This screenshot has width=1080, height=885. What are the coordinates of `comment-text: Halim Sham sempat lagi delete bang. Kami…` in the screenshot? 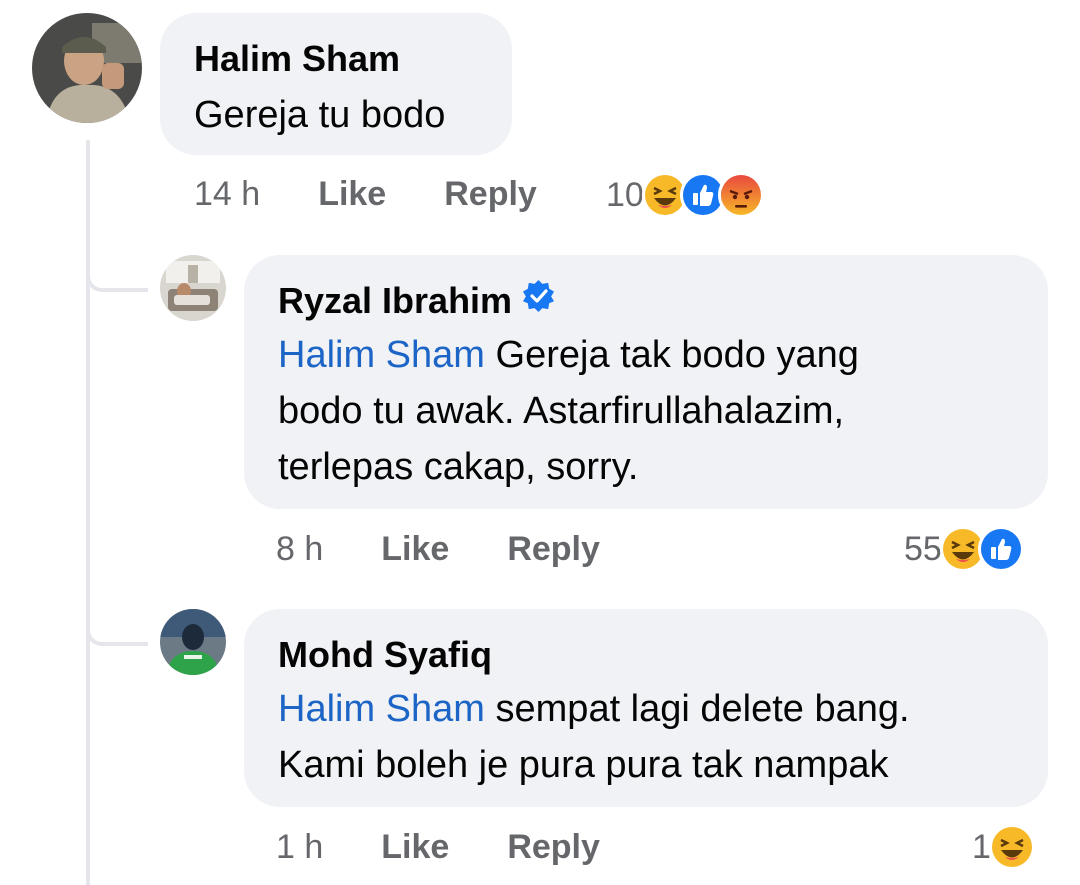 It's located at (646, 737).